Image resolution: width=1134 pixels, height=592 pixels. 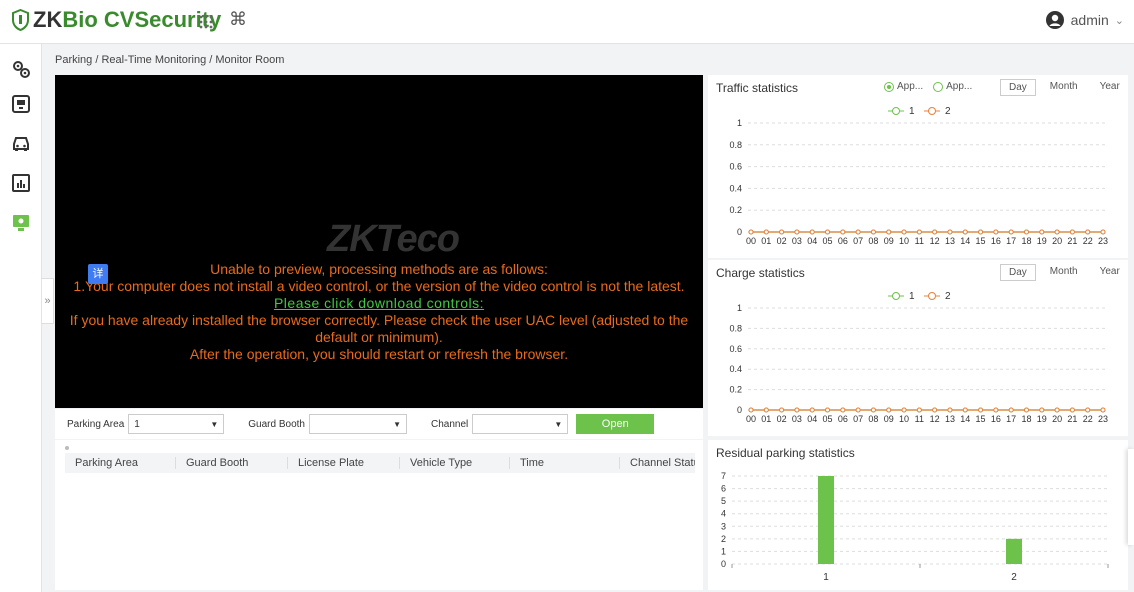 I want to click on column-header: Time, so click(x=564, y=463).